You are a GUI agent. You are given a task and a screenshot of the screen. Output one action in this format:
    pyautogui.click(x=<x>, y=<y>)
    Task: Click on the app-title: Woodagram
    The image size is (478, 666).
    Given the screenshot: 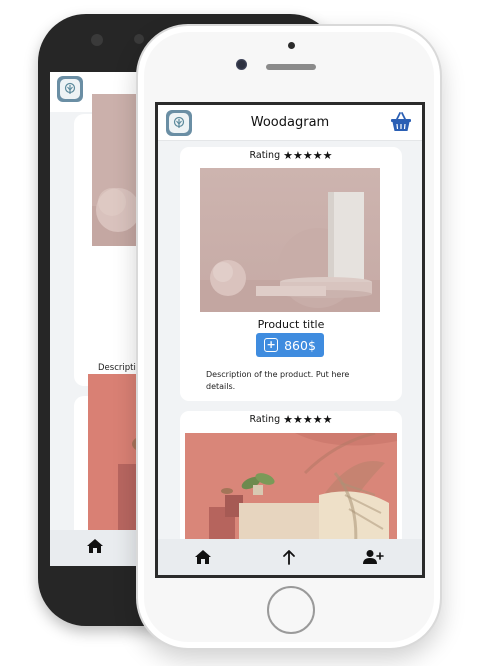 What is the action you would take?
    pyautogui.click(x=290, y=122)
    